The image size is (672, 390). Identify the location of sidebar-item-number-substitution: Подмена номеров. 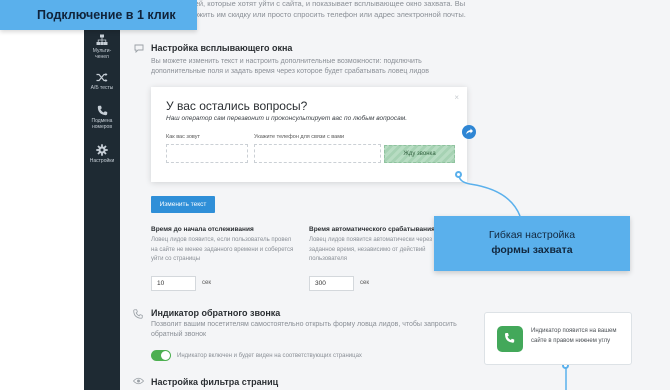
(102, 117).